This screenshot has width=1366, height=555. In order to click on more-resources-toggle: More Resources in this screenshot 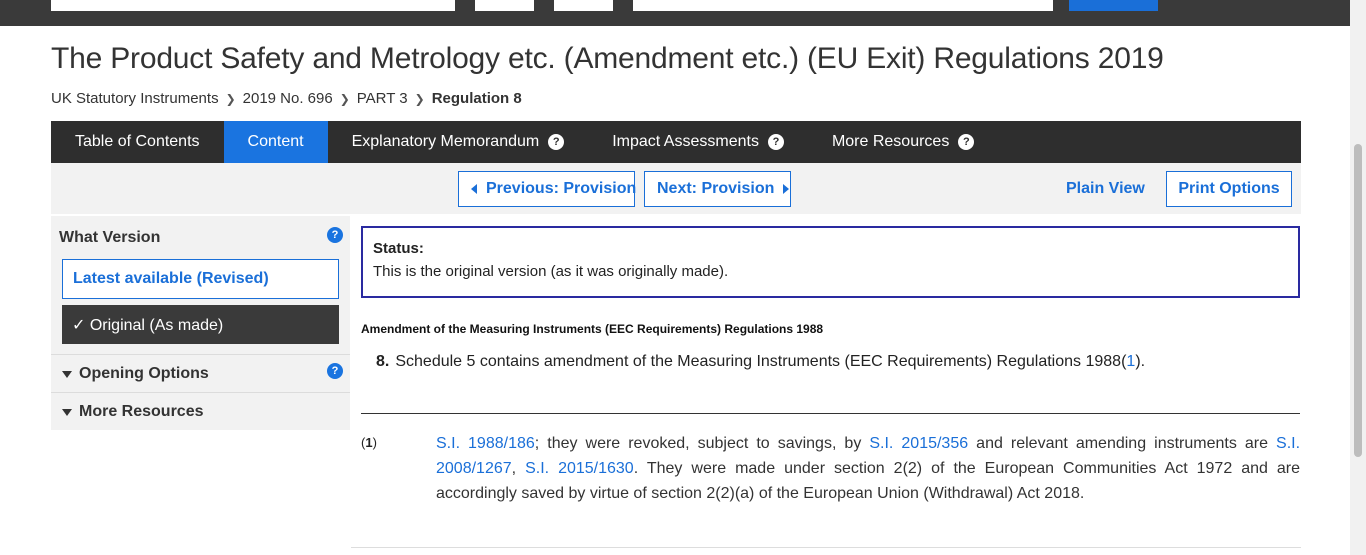, I will do `click(133, 412)`.